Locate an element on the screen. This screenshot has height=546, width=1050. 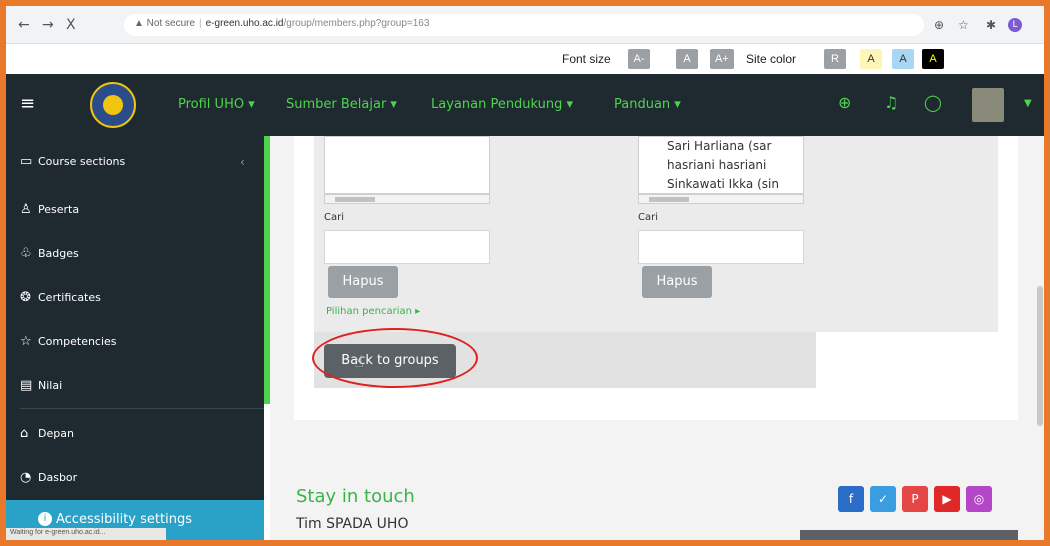
nav-sumber-belajar: Sumber Belajar ▾ is located at coordinates (341, 104).